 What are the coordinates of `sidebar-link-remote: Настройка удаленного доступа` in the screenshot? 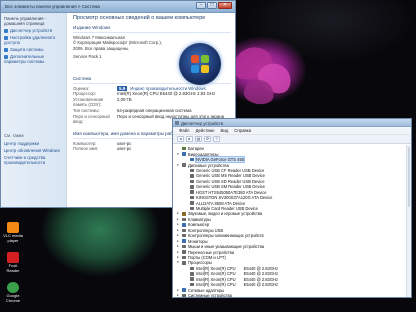 It's located at (33, 40).